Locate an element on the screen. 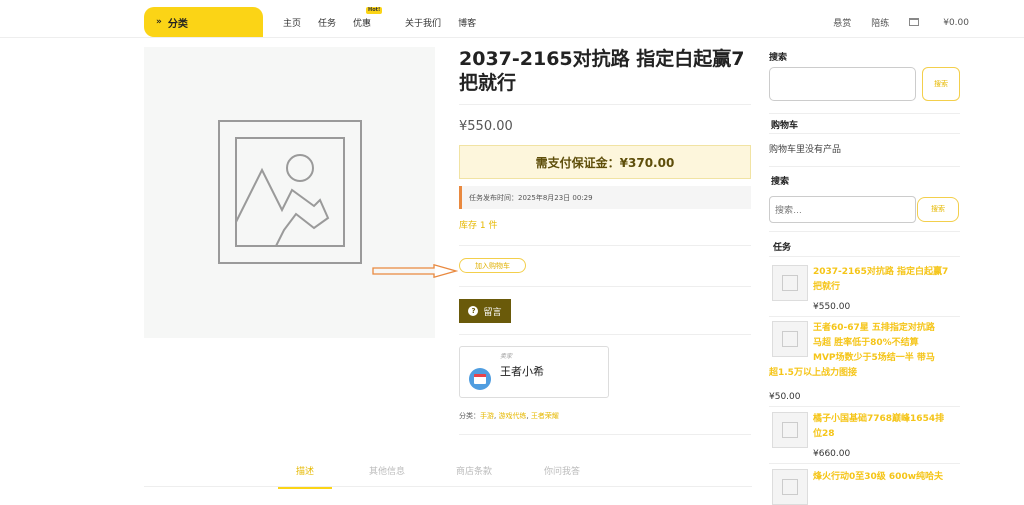 This screenshot has width=1024, height=505. nav-item-home: 主页 is located at coordinates (292, 22).